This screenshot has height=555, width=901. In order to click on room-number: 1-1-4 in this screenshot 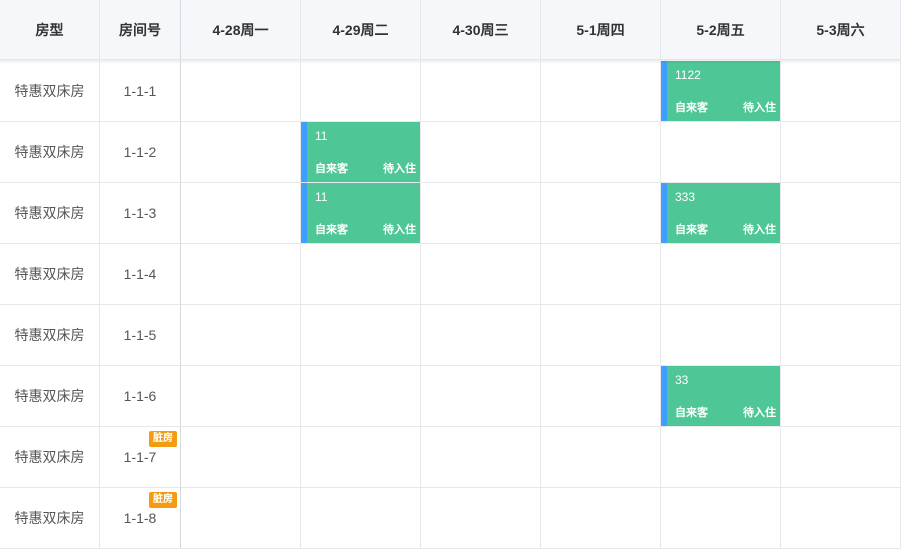, I will do `click(140, 274)`.